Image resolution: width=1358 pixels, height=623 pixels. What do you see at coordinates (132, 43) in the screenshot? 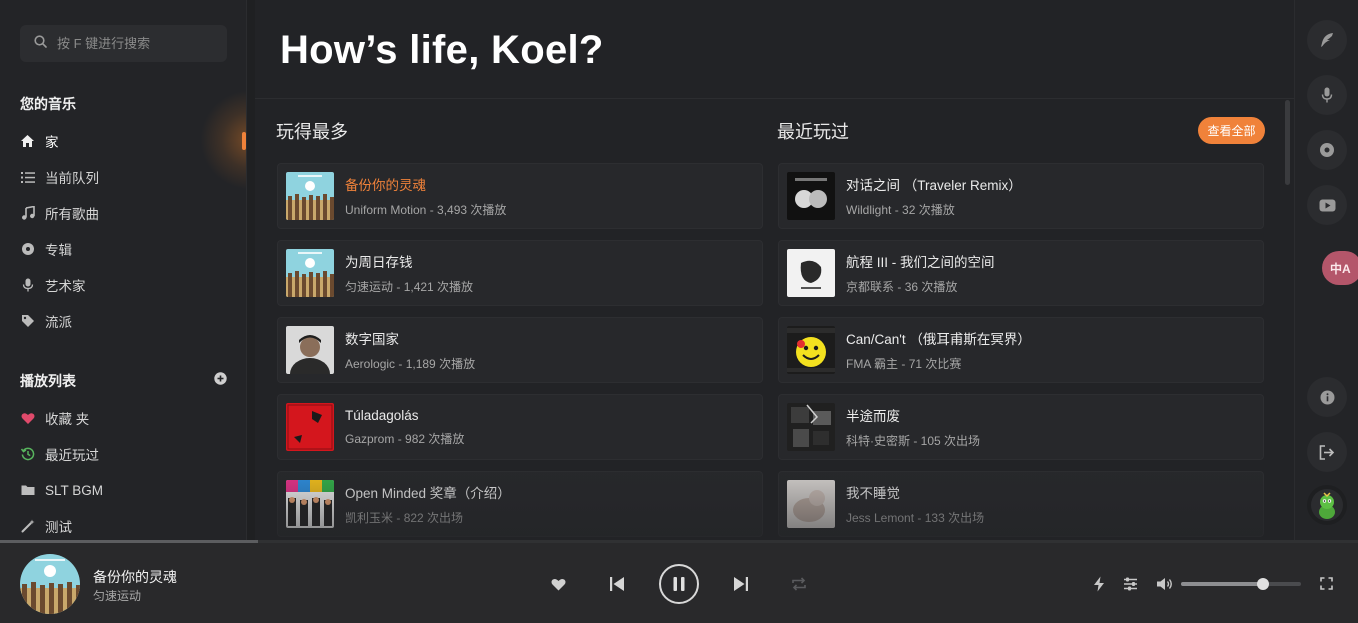
I see `search-input` at bounding box center [132, 43].